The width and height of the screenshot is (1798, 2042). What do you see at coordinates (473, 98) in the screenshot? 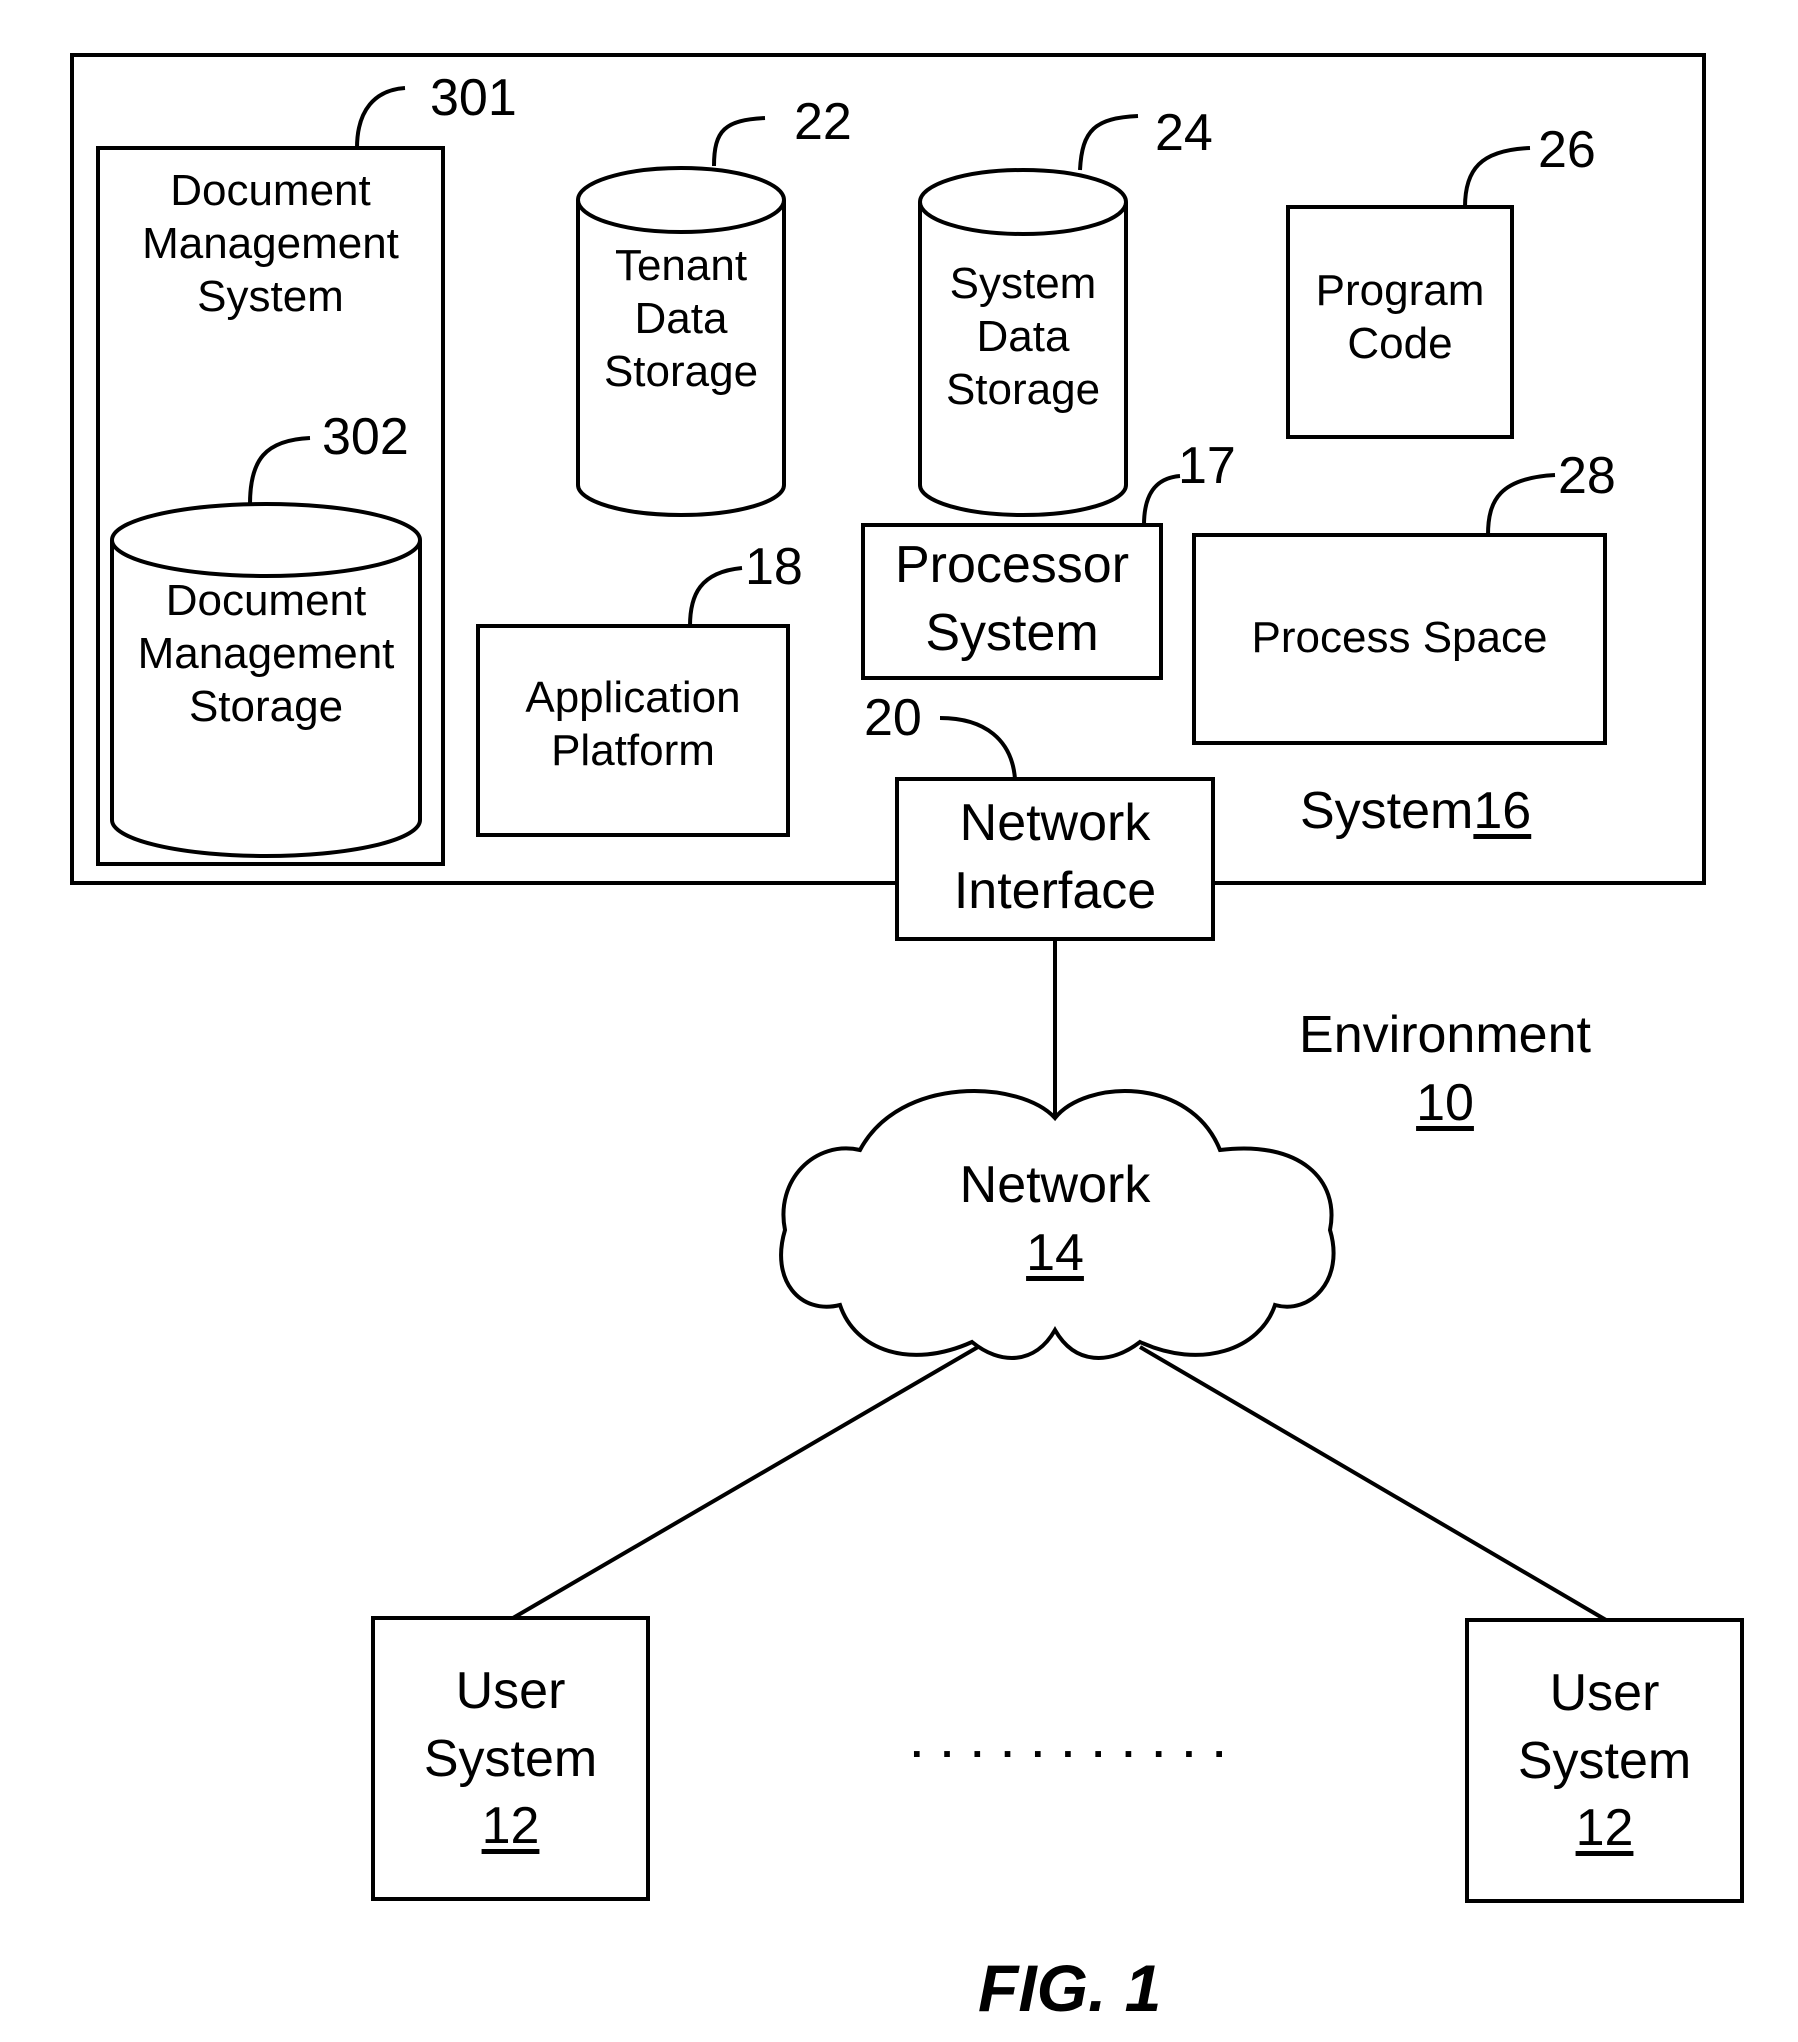
I see `ref-301: 301` at bounding box center [473, 98].